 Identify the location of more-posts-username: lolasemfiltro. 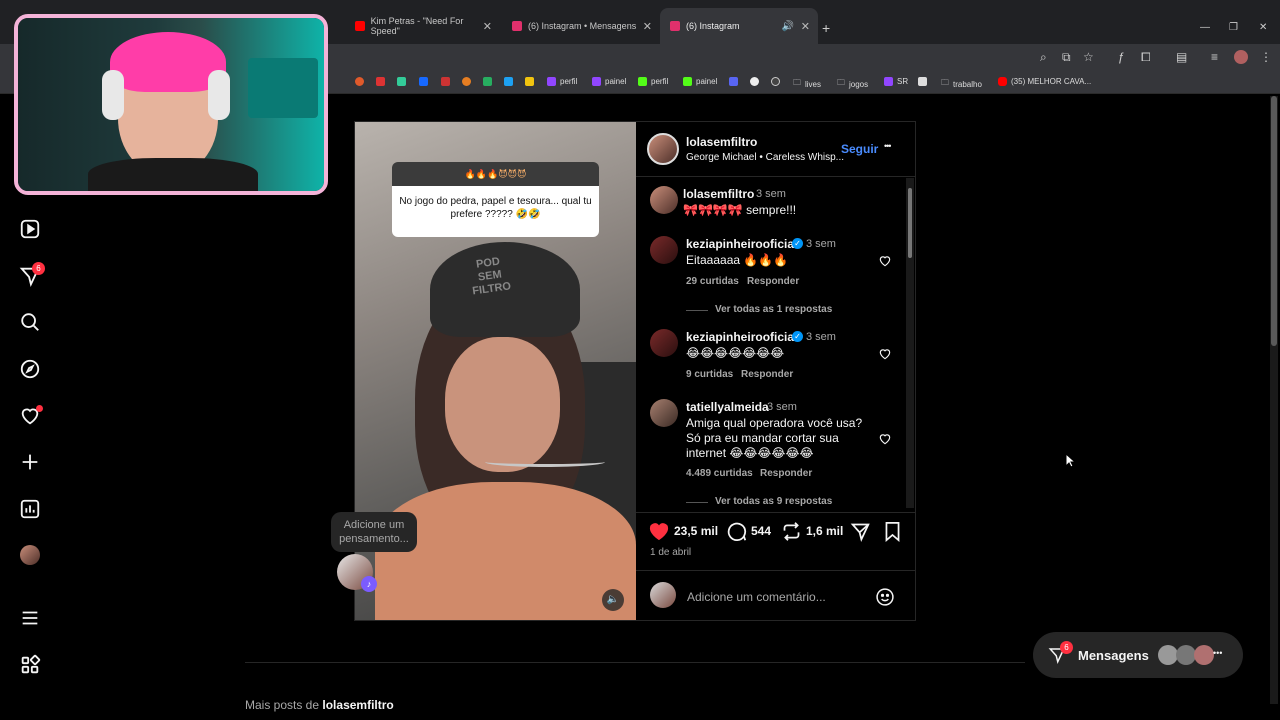
(357, 705).